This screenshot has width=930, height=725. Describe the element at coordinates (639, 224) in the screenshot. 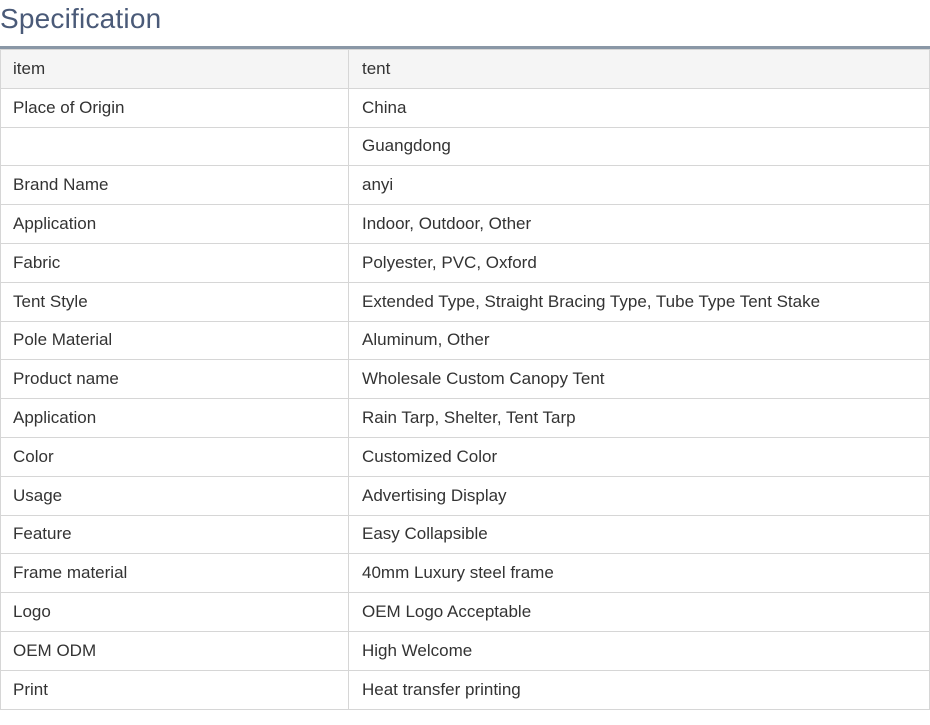

I see `row-value: Indoor, Outdoor, Other` at that location.